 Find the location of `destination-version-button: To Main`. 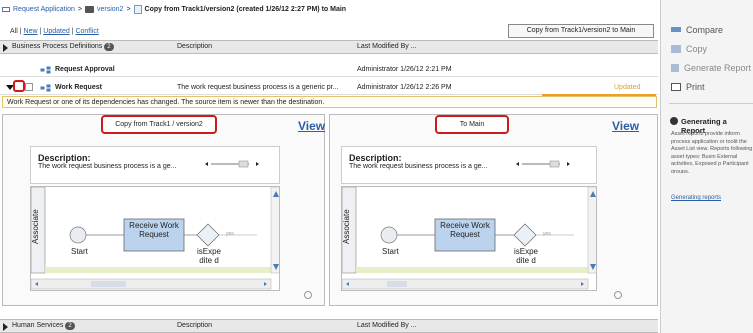

destination-version-button: To Main is located at coordinates (472, 124).